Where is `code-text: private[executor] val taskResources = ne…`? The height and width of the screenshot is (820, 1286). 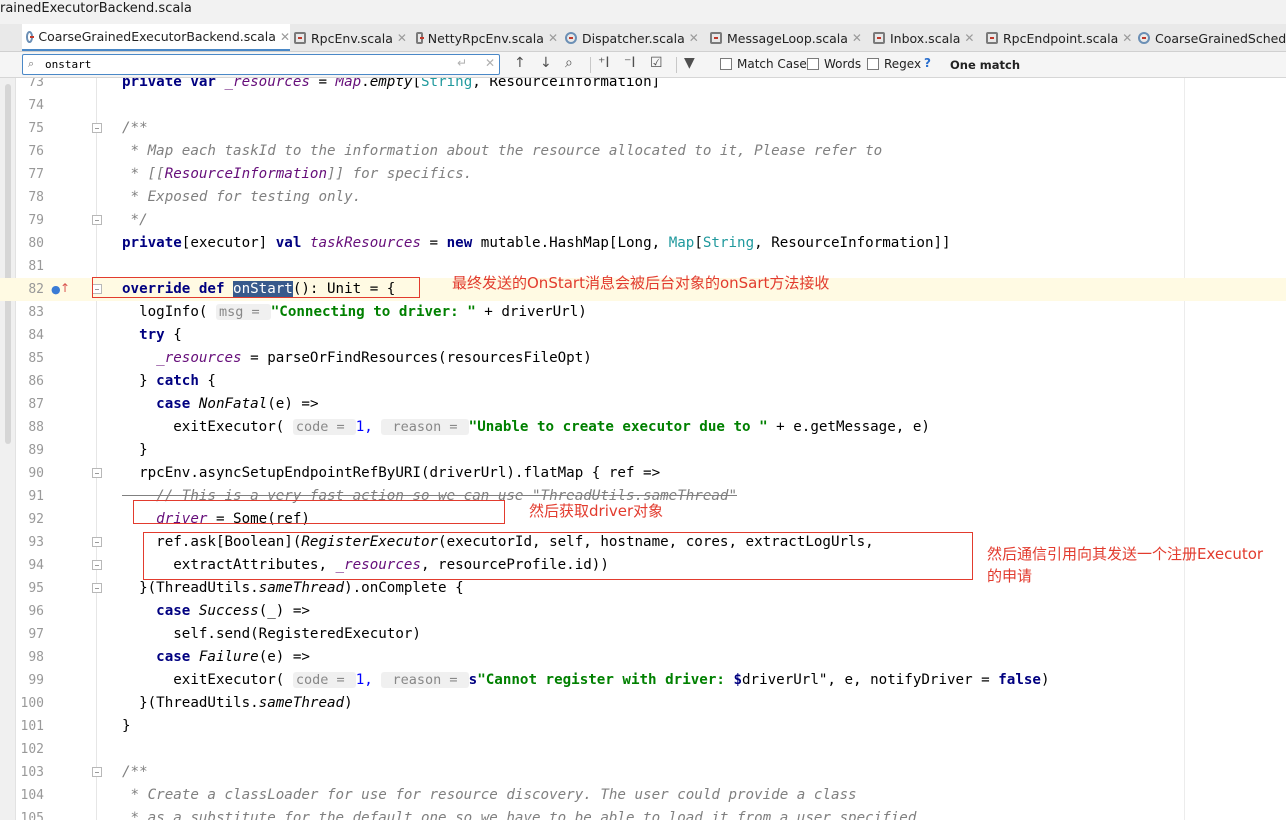
code-text: private[executor] val taskResources = ne… is located at coordinates (536, 243).